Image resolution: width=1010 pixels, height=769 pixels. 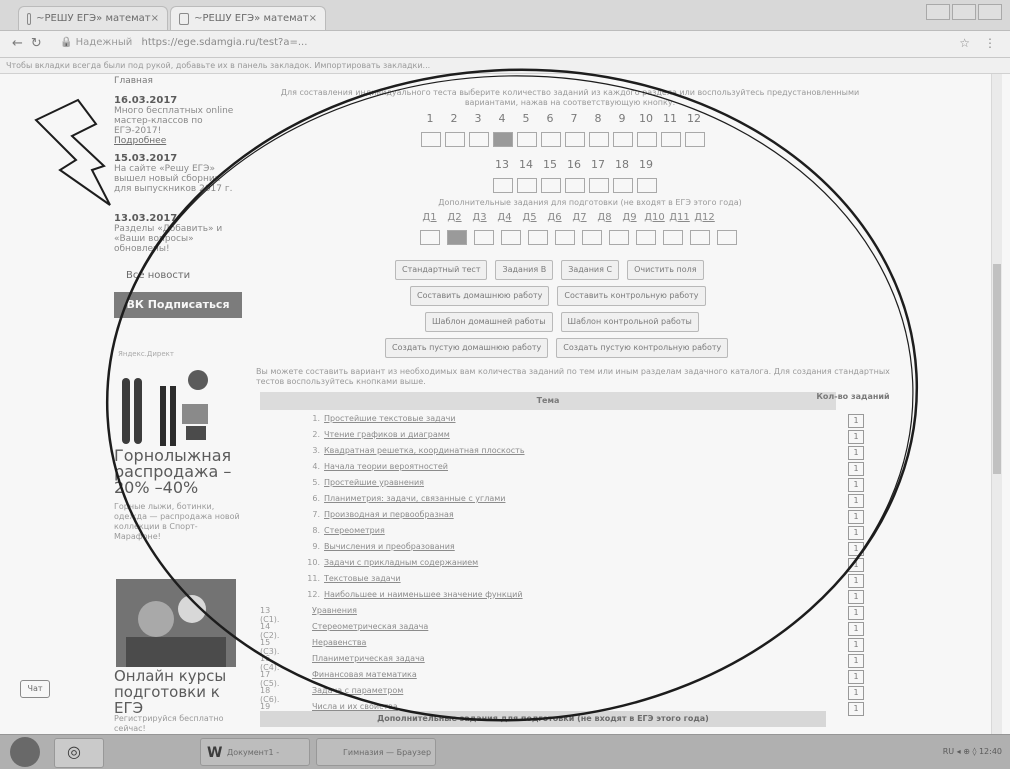 What do you see at coordinates (362, 578) in the screenshot?
I see `topic-link: Текстовые задачи` at bounding box center [362, 578].